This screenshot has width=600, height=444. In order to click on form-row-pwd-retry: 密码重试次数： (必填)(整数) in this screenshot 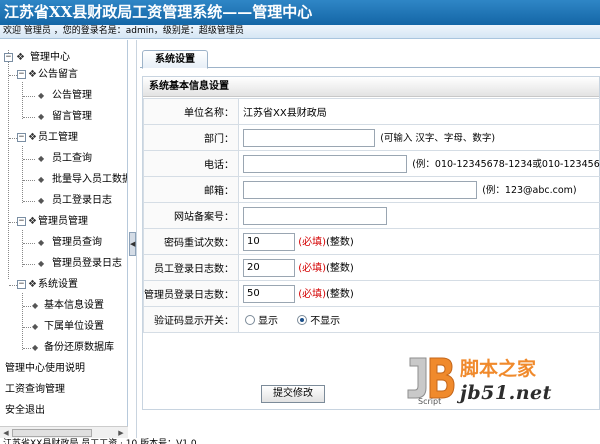, I will do `click(371, 241)`.